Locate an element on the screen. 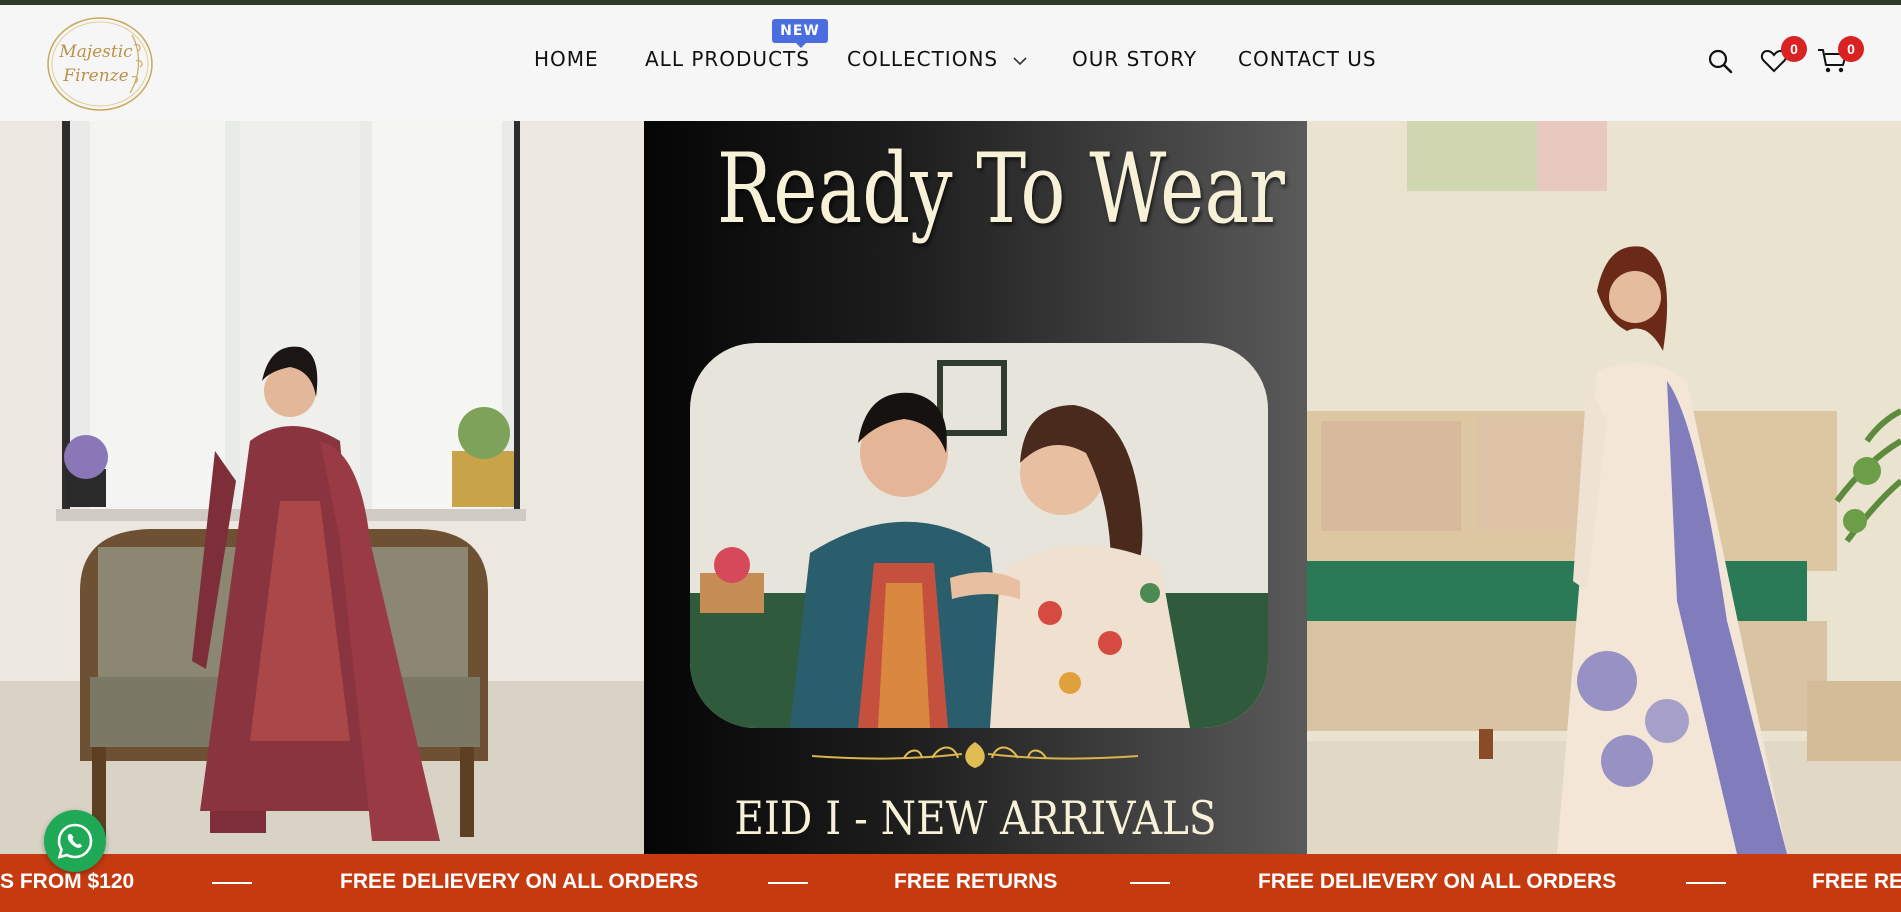  nav-item-collections: COLLECTIONS is located at coordinates (937, 59).